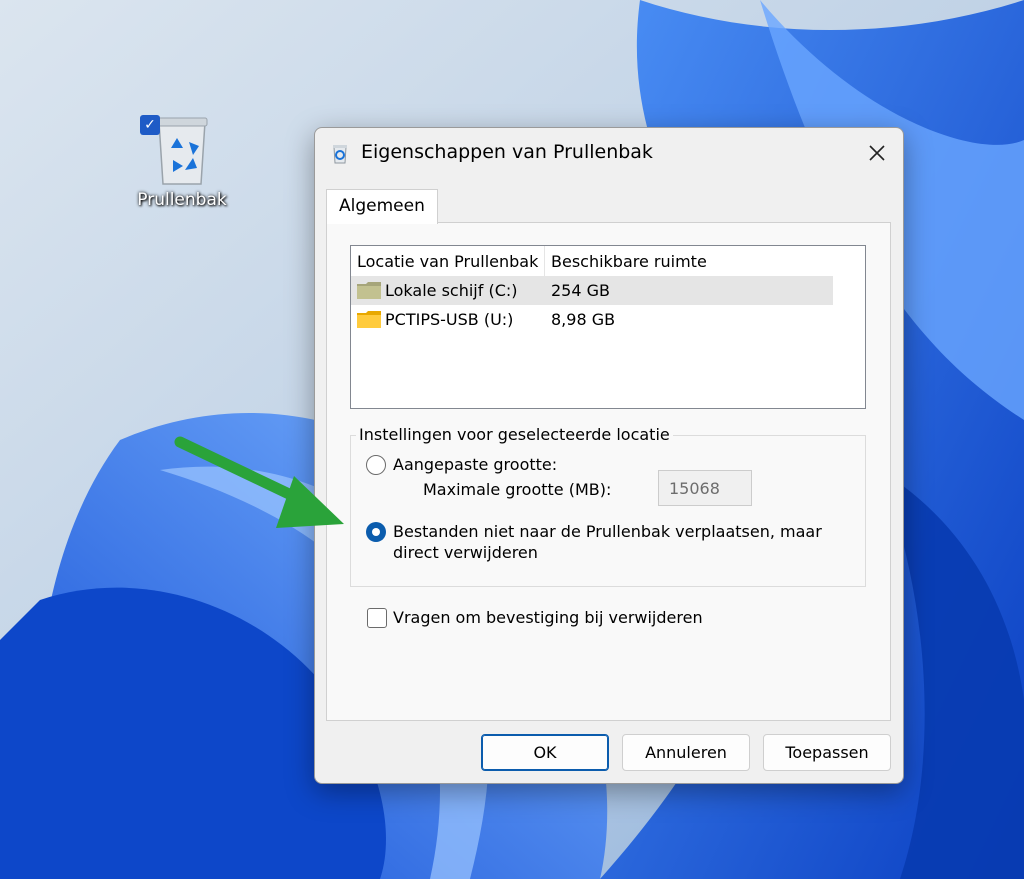 This screenshot has width=1024, height=879. What do you see at coordinates (827, 752) in the screenshot?
I see `apply-button: Toepassen` at bounding box center [827, 752].